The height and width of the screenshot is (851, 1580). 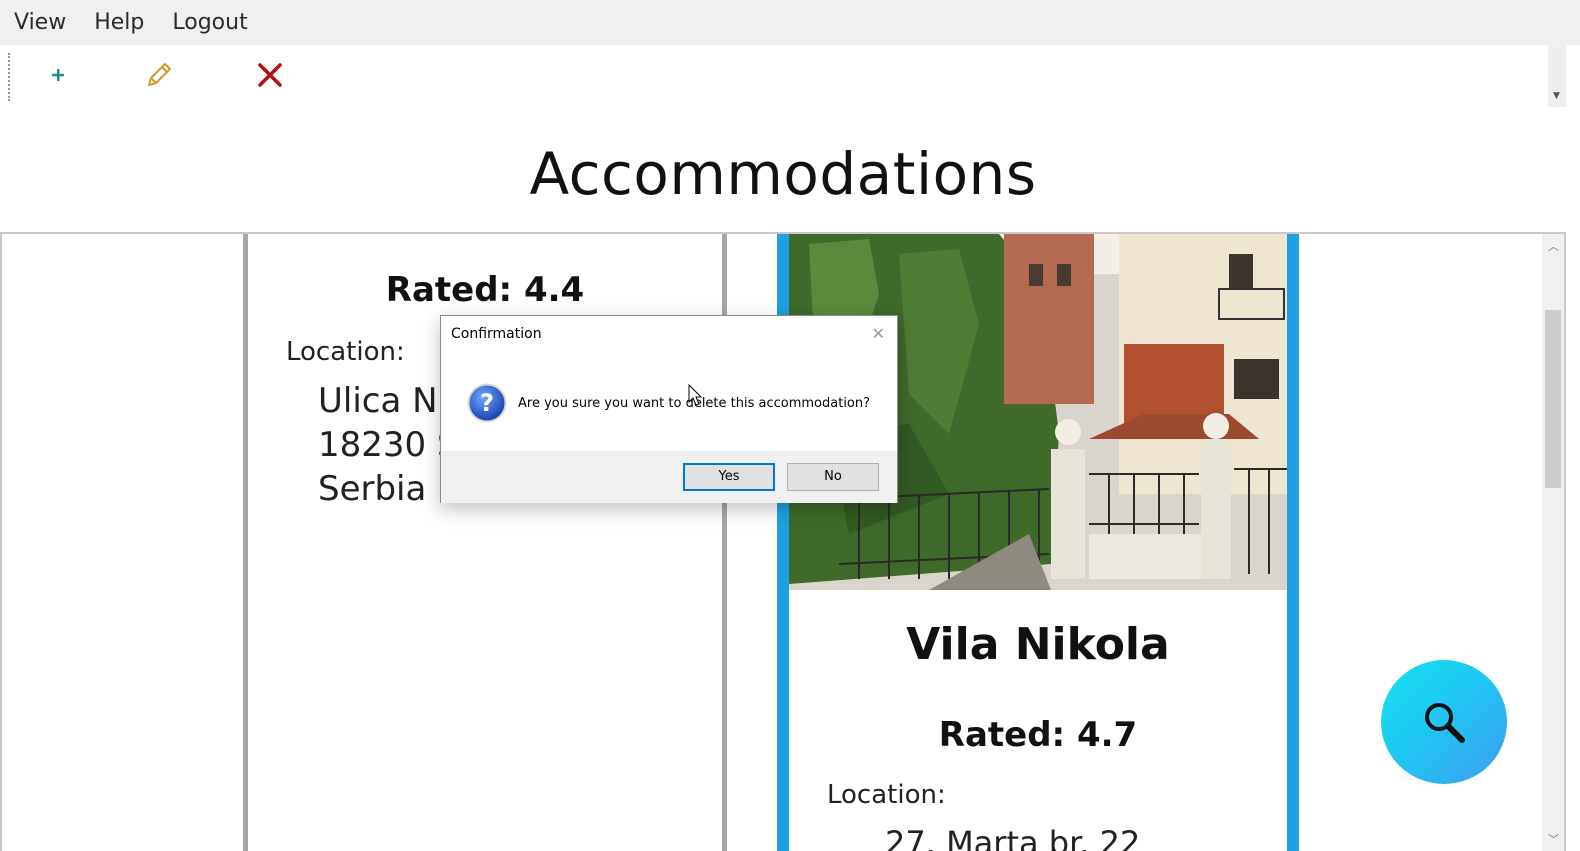 I want to click on accommodation-name: Vila Nikola, so click(x=1038, y=644).